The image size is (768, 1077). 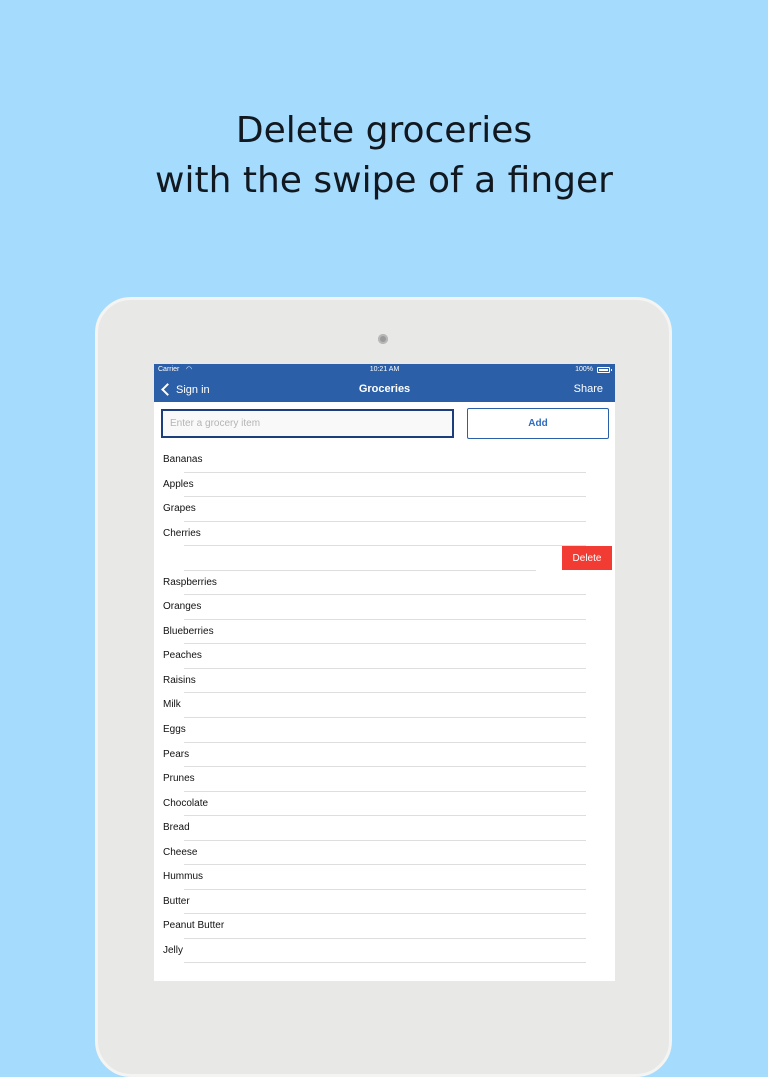 What do you see at coordinates (604, 370) in the screenshot?
I see `battery-icon` at bounding box center [604, 370].